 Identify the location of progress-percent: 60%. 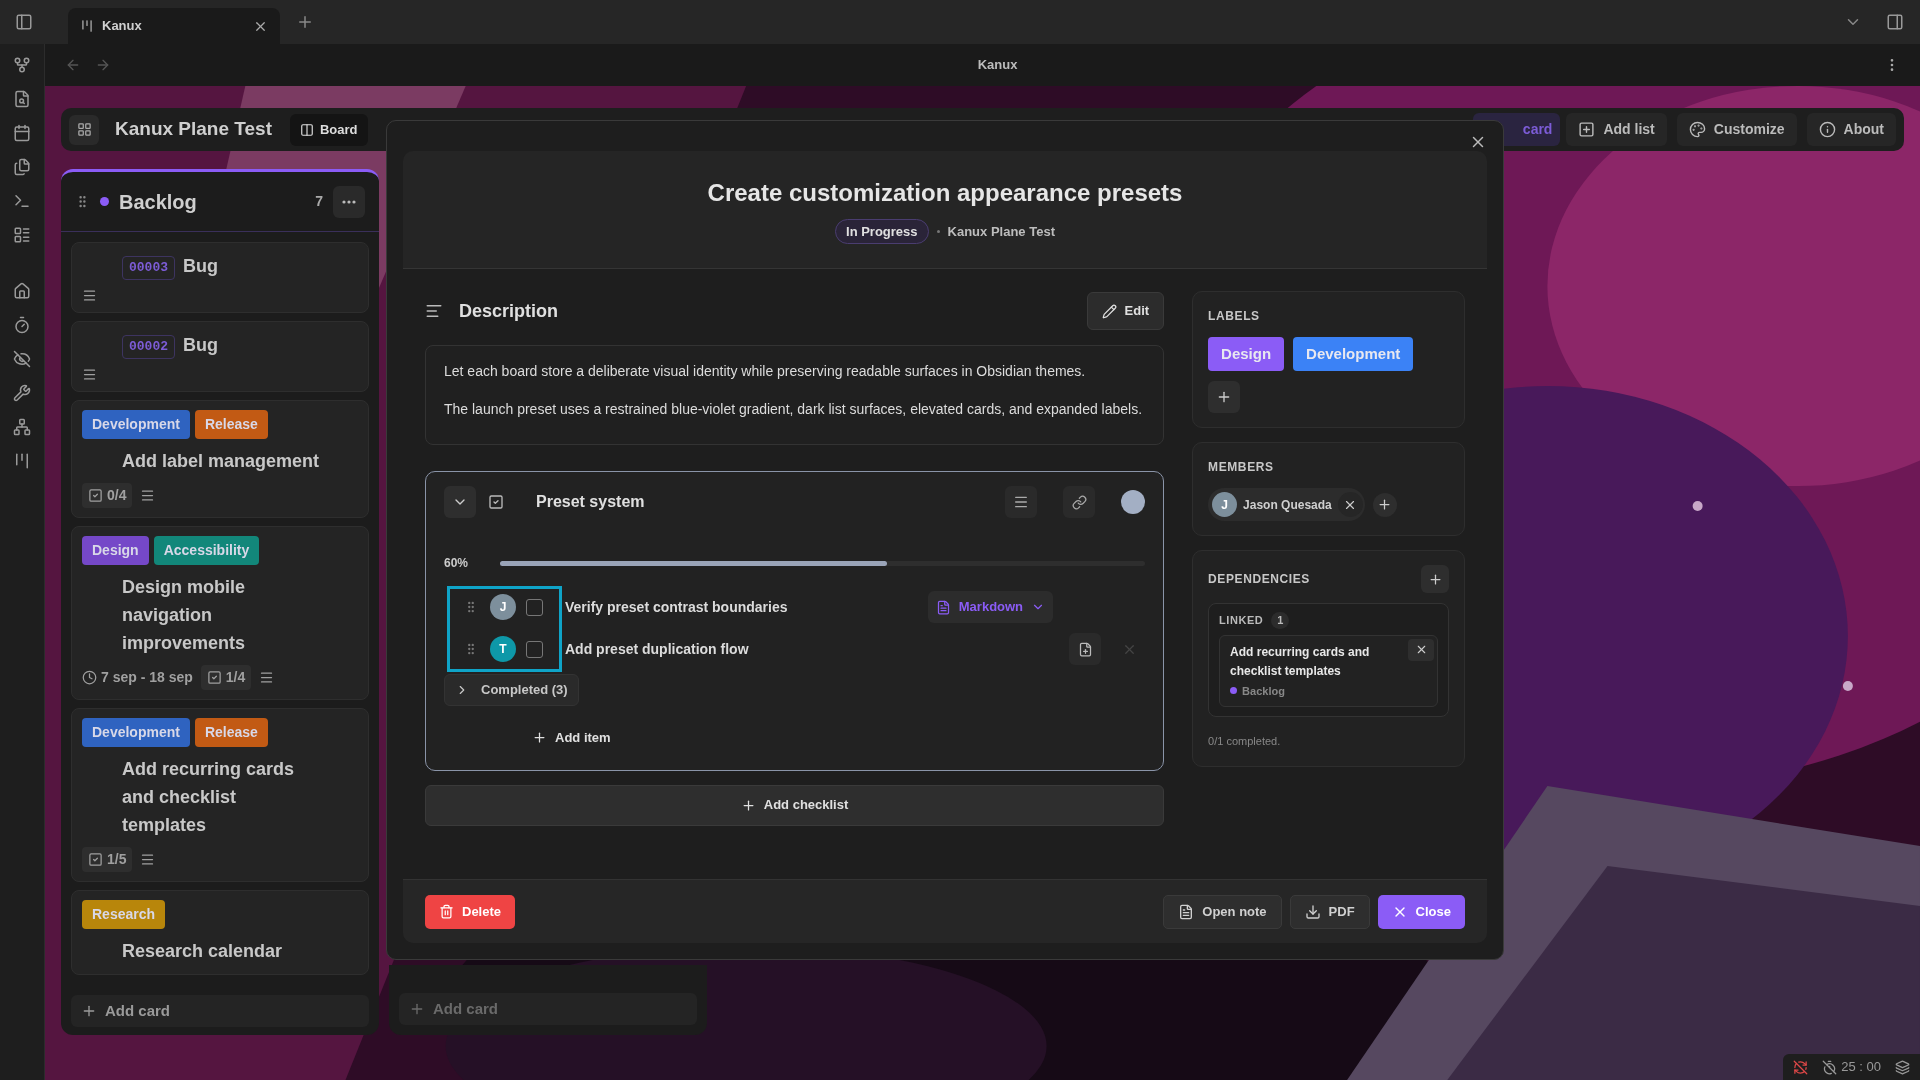
(457, 563).